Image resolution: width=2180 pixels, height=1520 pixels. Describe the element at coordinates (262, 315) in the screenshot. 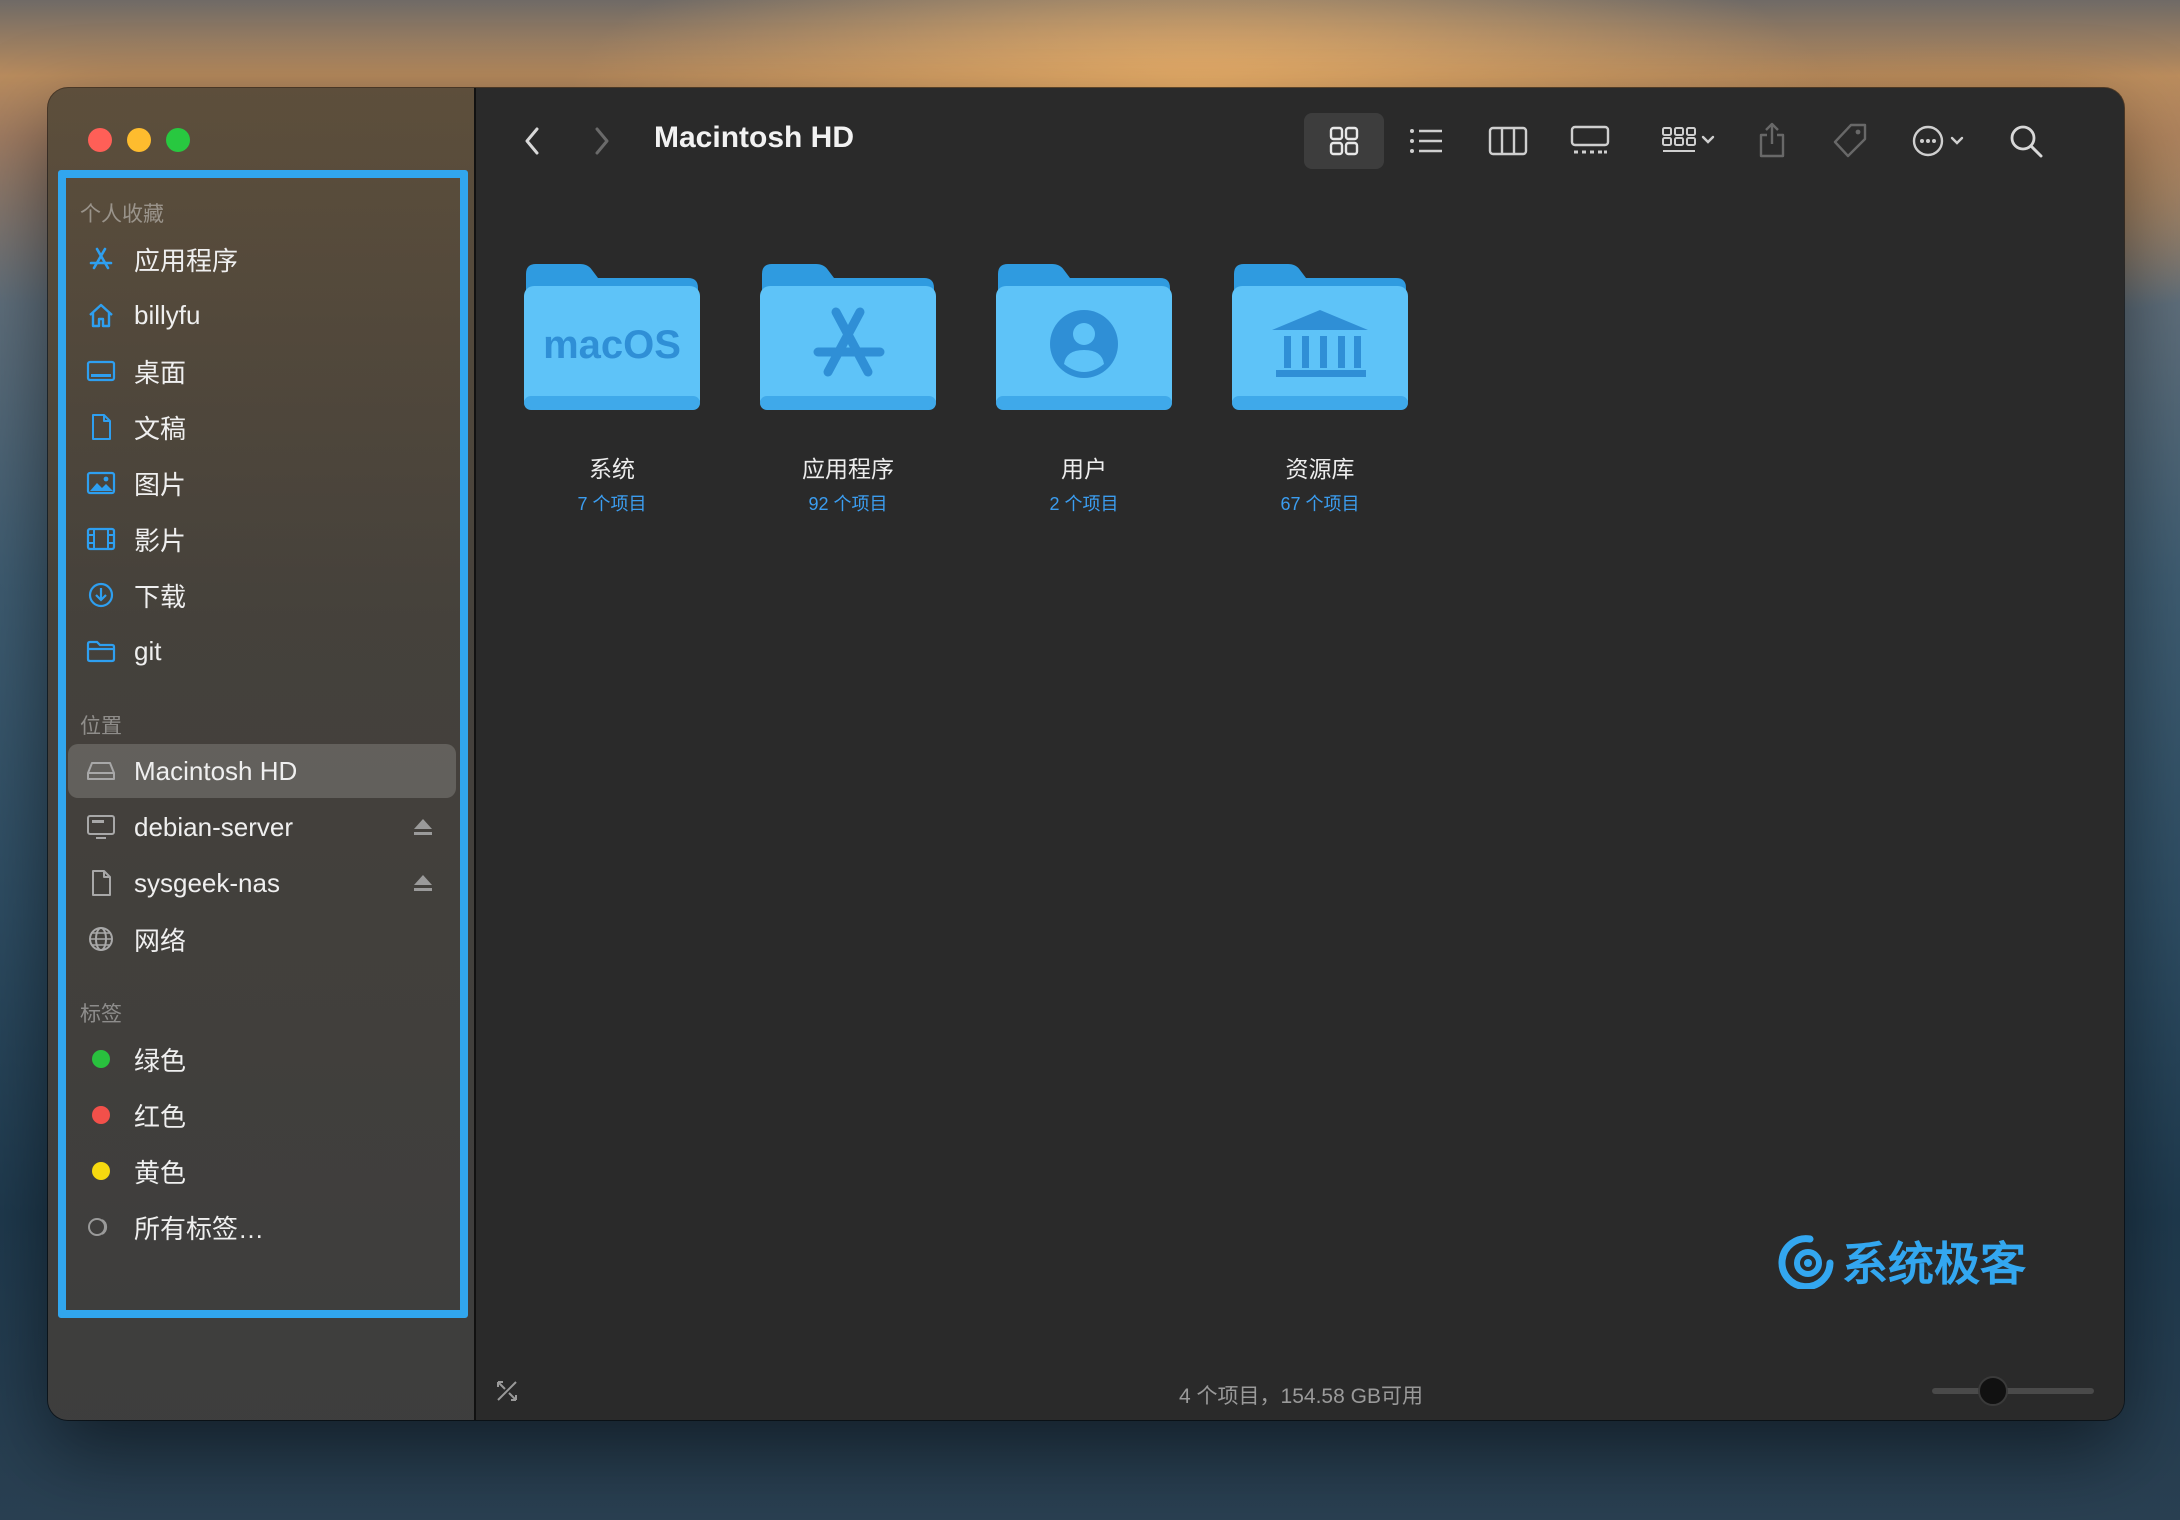

I see `sidebar-item-home: billyfu` at that location.